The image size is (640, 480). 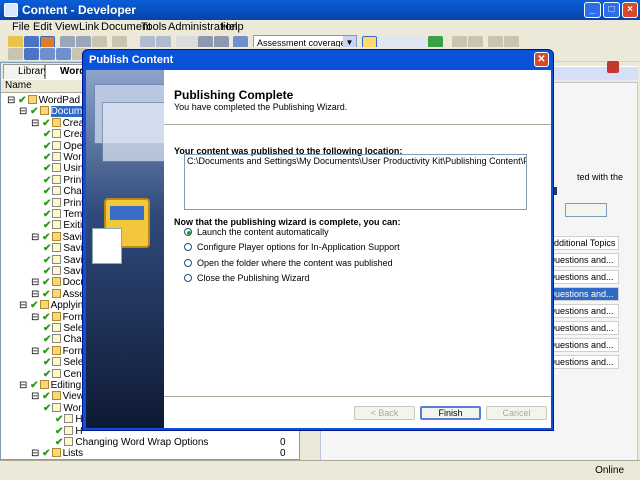 I want to click on dialog-close-button: ✕, so click(x=541, y=59).